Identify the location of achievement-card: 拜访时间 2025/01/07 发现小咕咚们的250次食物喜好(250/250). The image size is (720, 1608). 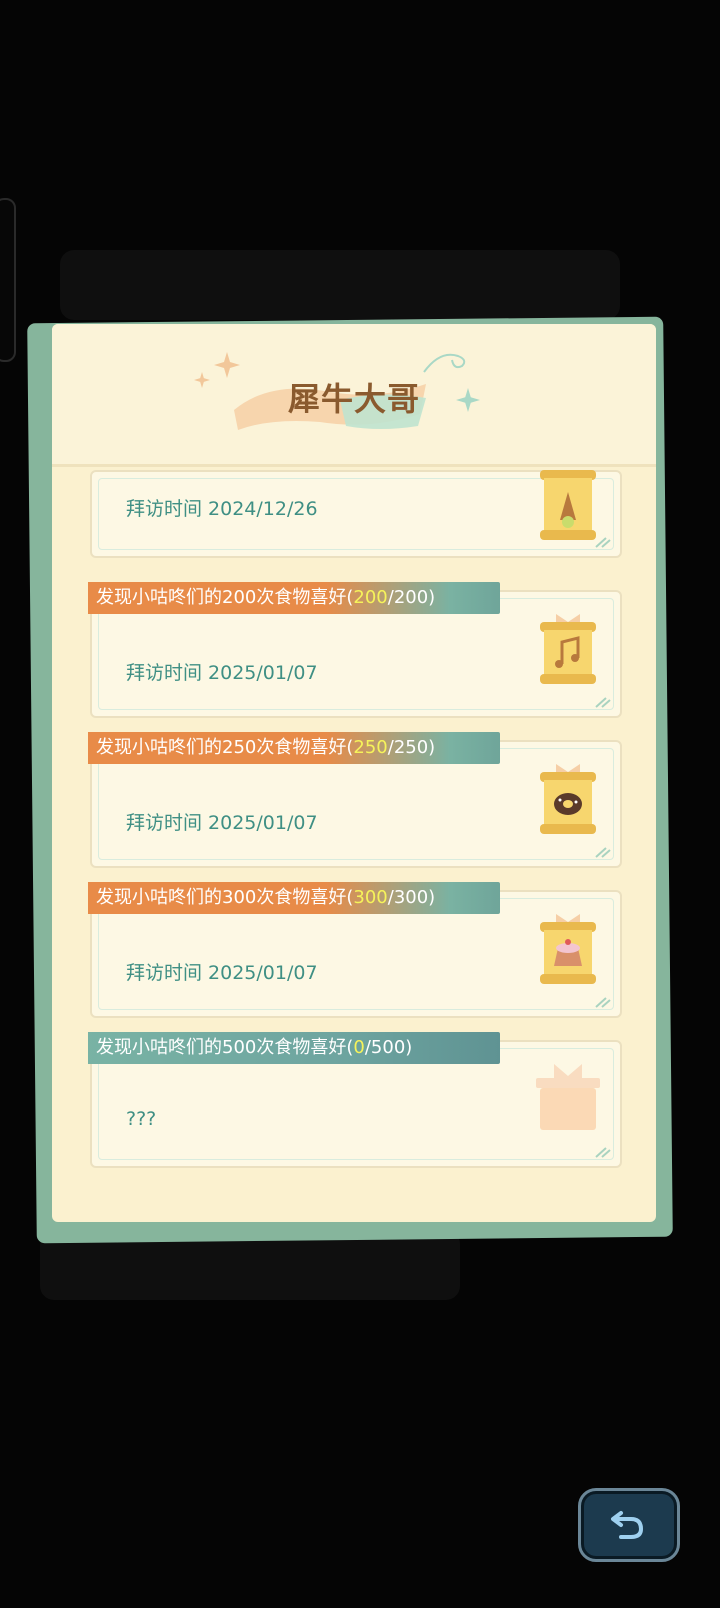
(355, 802).